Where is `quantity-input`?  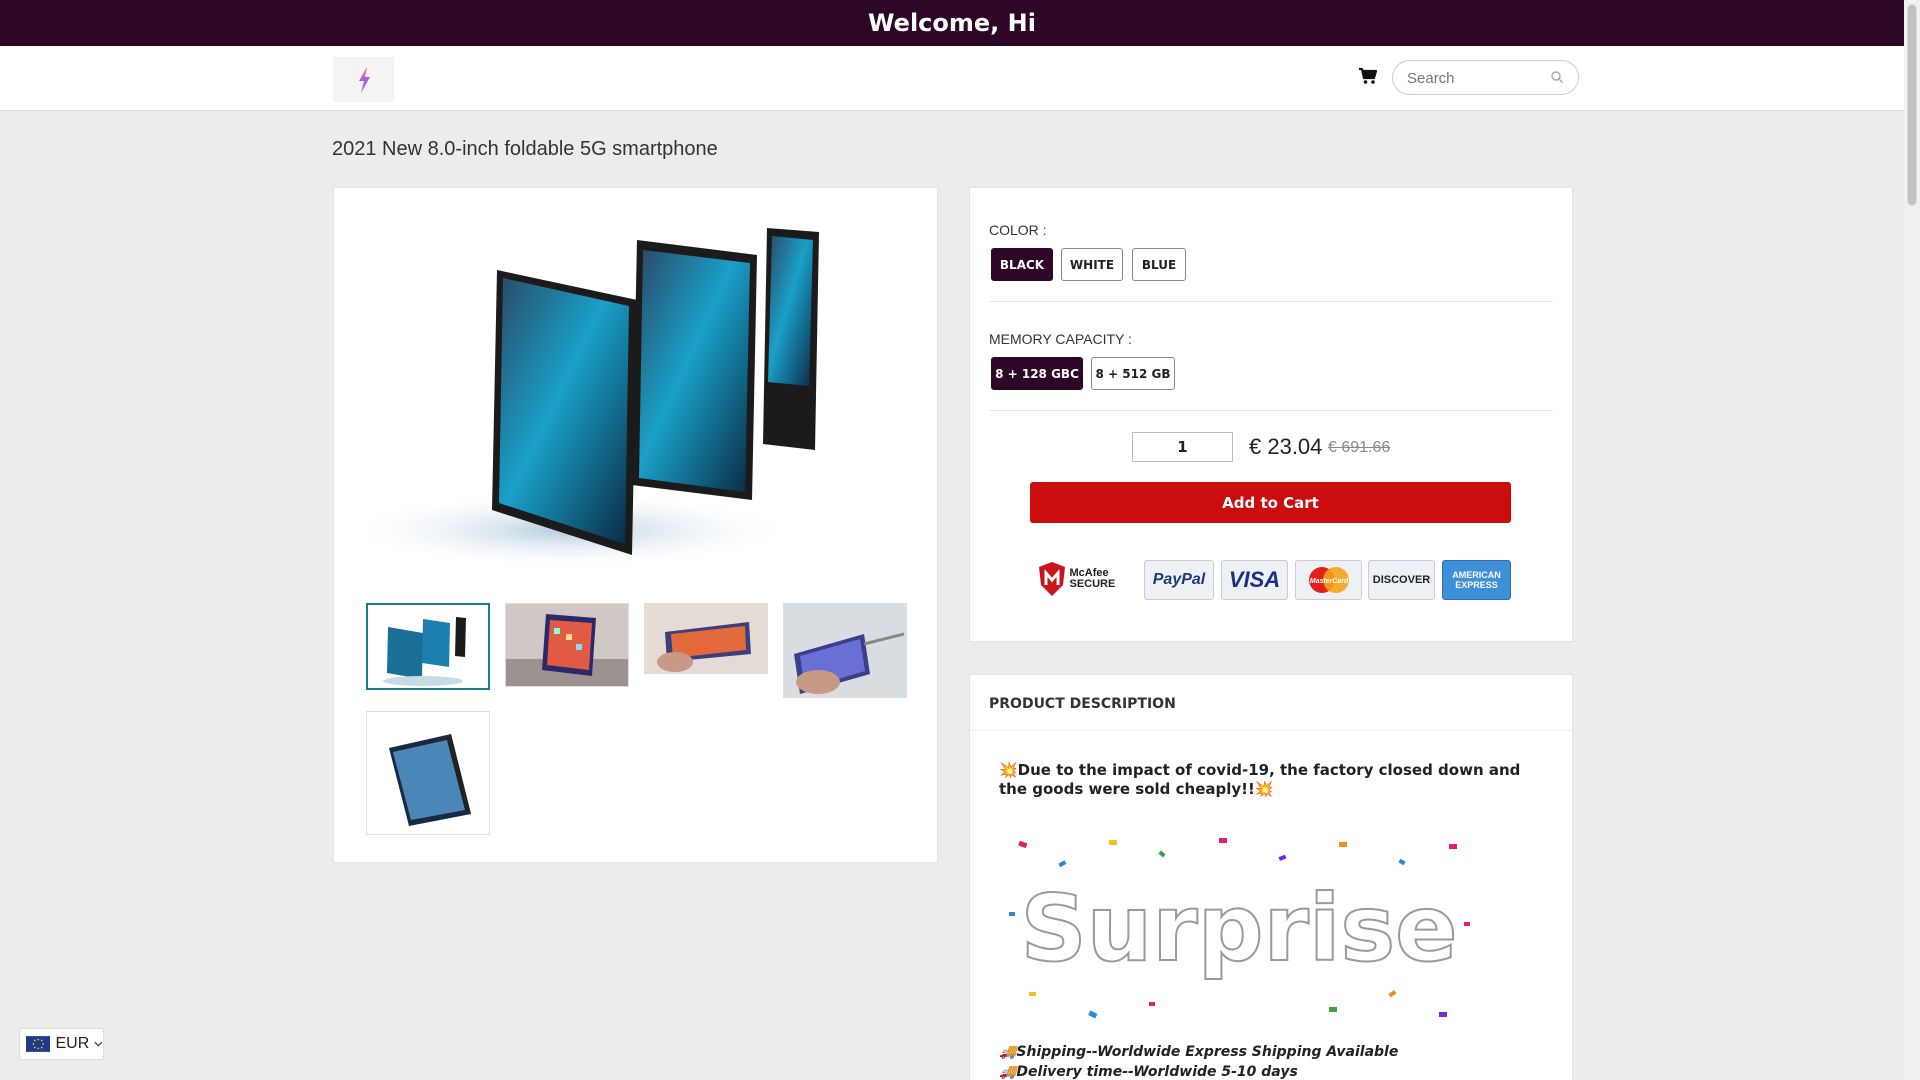 quantity-input is located at coordinates (1182, 447).